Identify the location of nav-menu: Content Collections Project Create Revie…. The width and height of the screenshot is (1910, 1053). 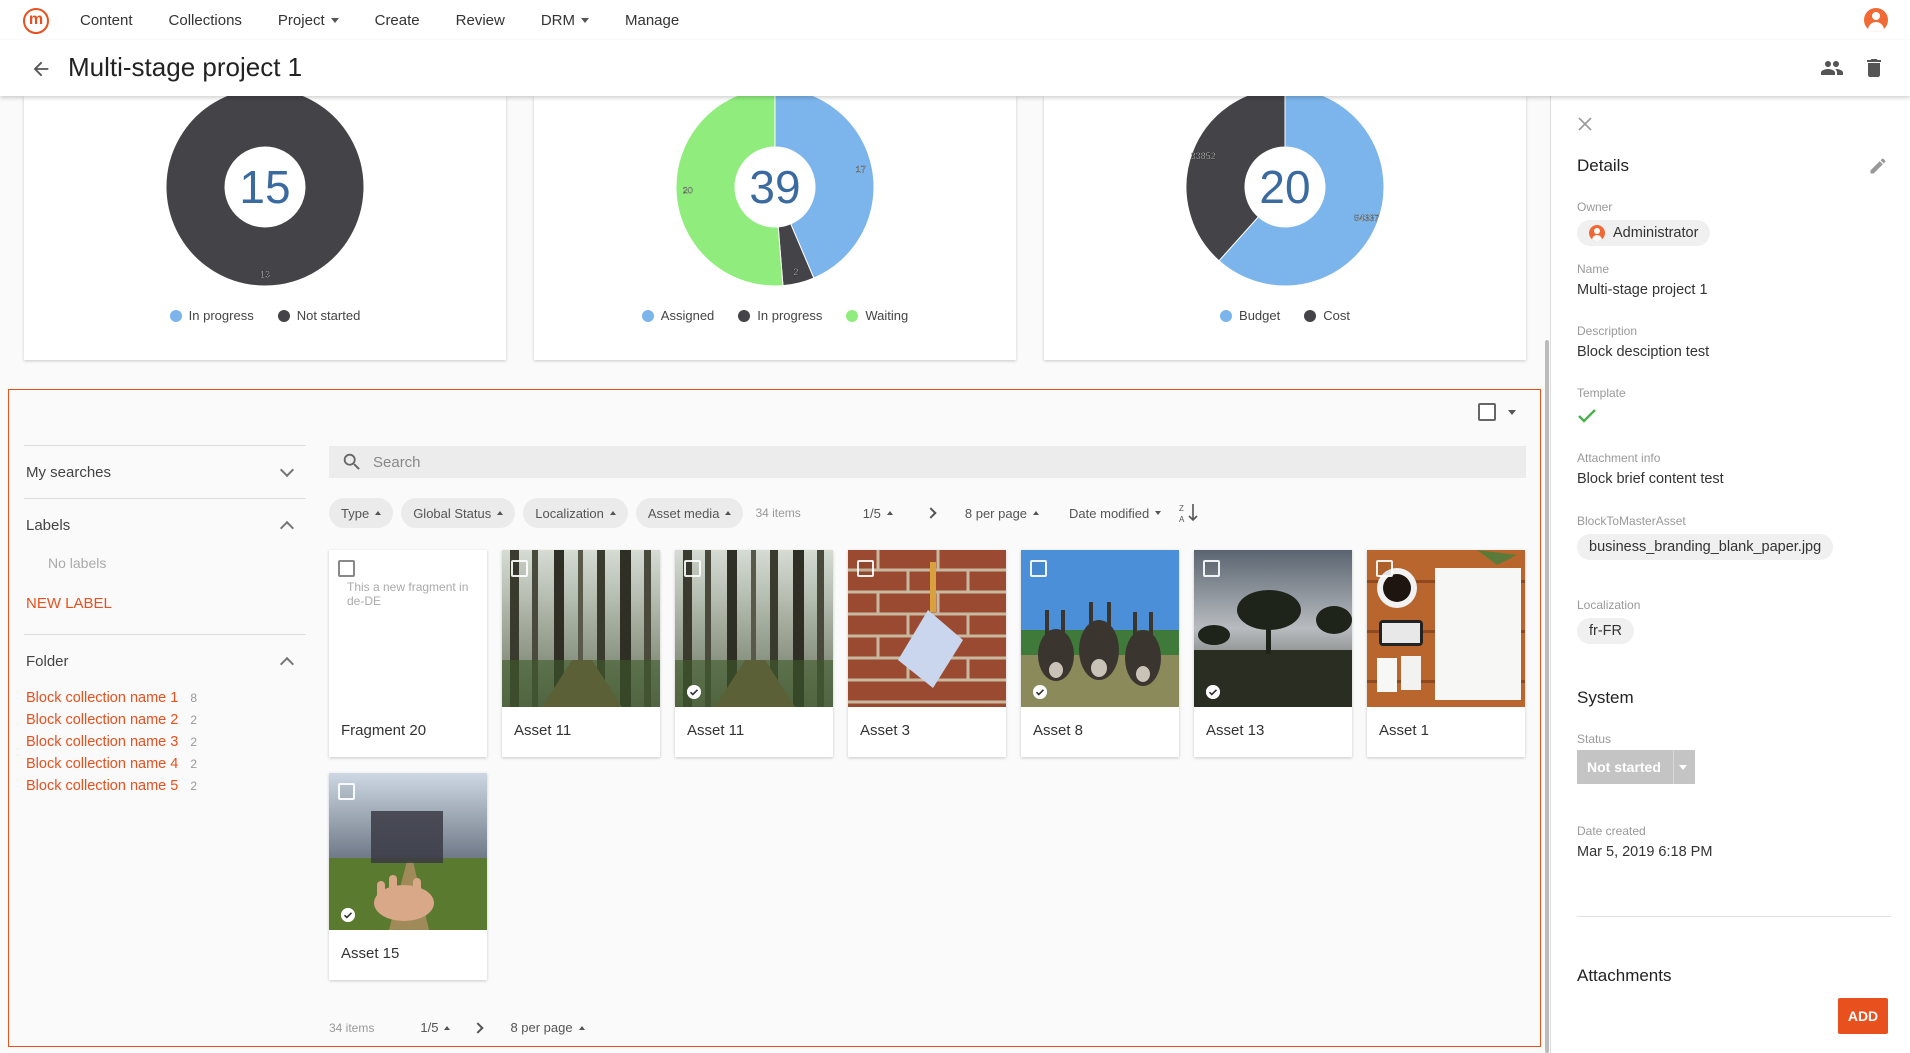
(379, 20).